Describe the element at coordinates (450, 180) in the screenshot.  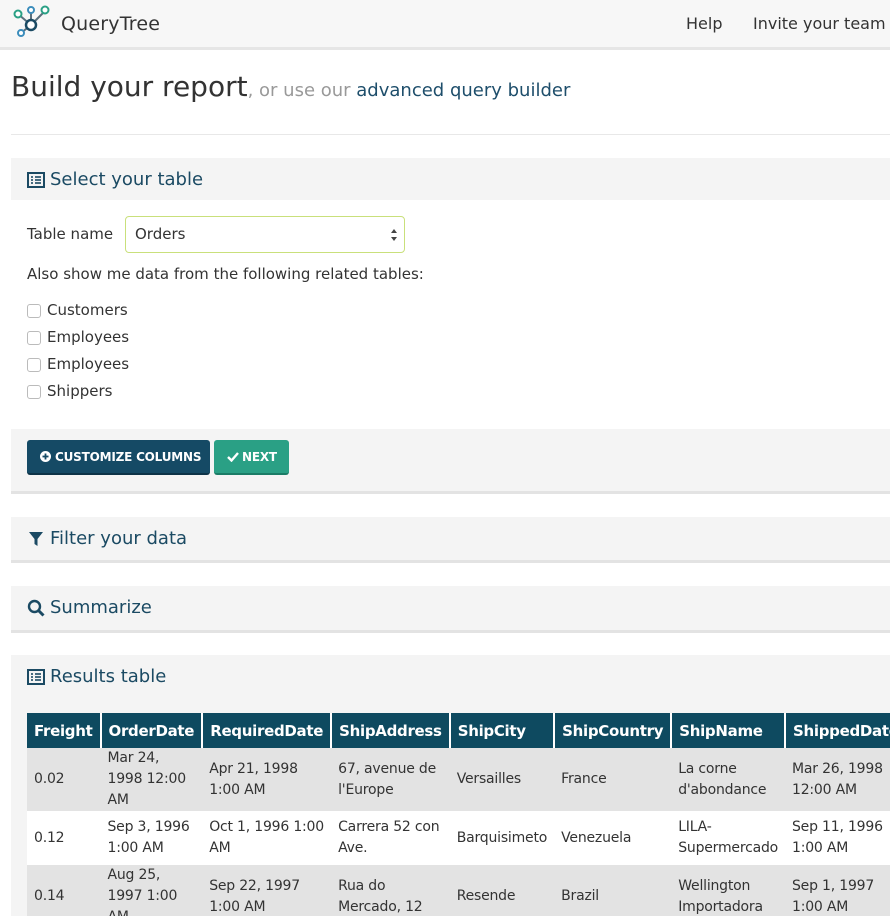
I see `select-table-header: Select your table` at that location.